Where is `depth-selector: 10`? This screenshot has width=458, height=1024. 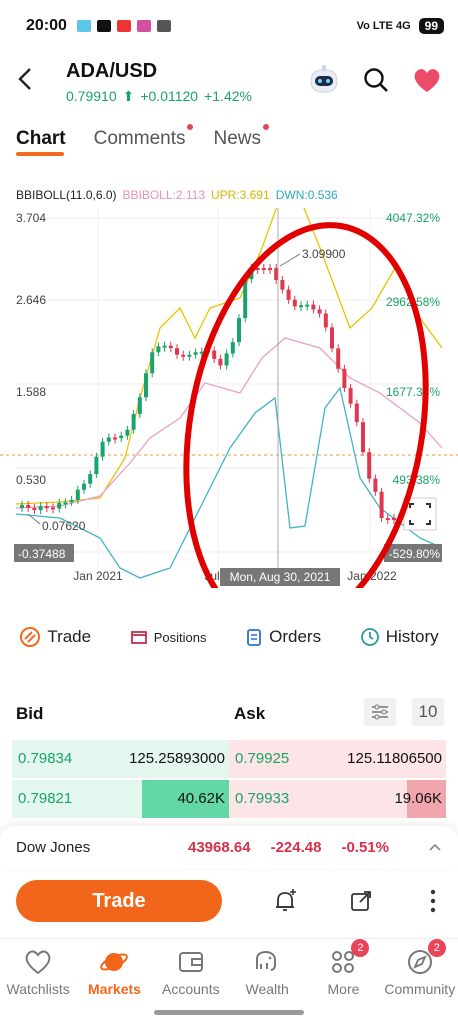 depth-selector: 10 is located at coordinates (428, 712).